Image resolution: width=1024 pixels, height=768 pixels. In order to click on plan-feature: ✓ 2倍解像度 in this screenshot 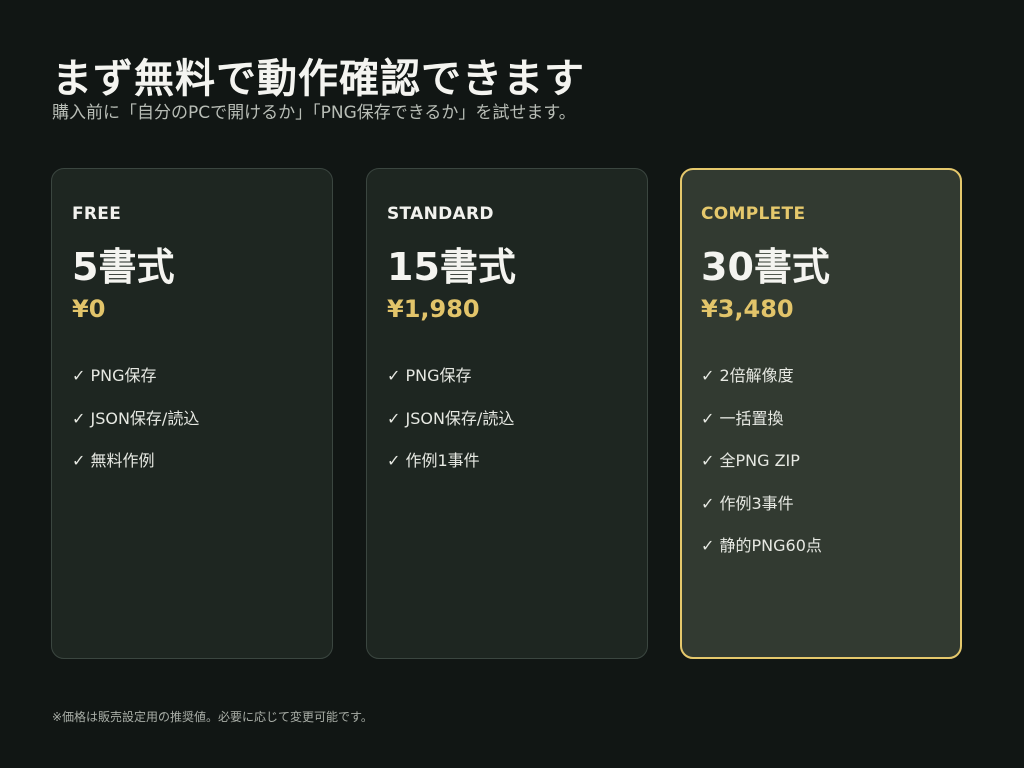, I will do `click(747, 375)`.